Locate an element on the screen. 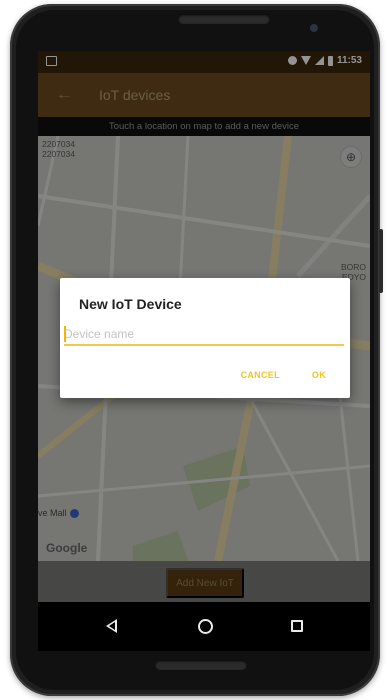  front-camera is located at coordinates (314, 28).